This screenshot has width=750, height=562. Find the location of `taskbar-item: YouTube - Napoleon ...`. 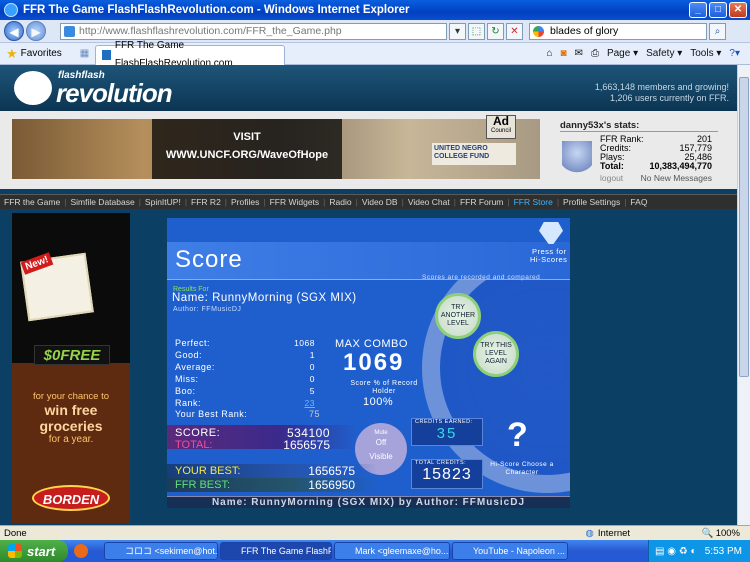

taskbar-item: YouTube - Napoleon ... is located at coordinates (510, 551).